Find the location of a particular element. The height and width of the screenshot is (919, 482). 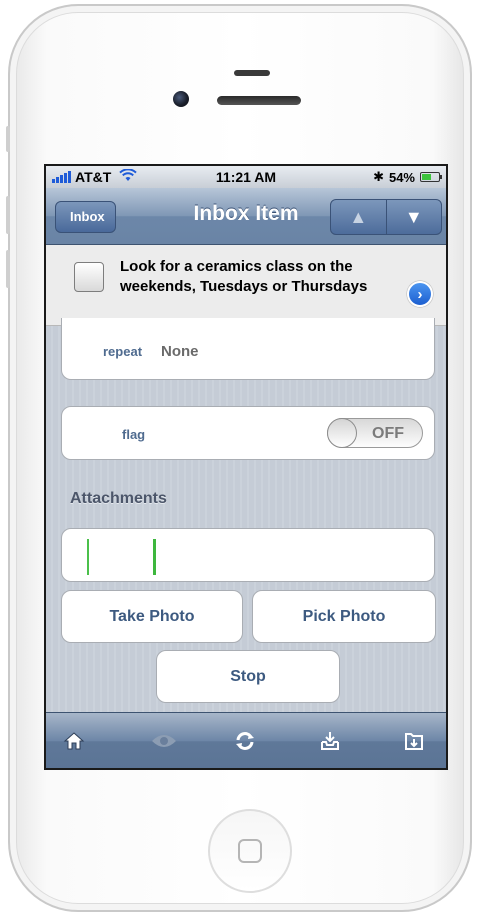

bottom-toolbar is located at coordinates (246, 740).